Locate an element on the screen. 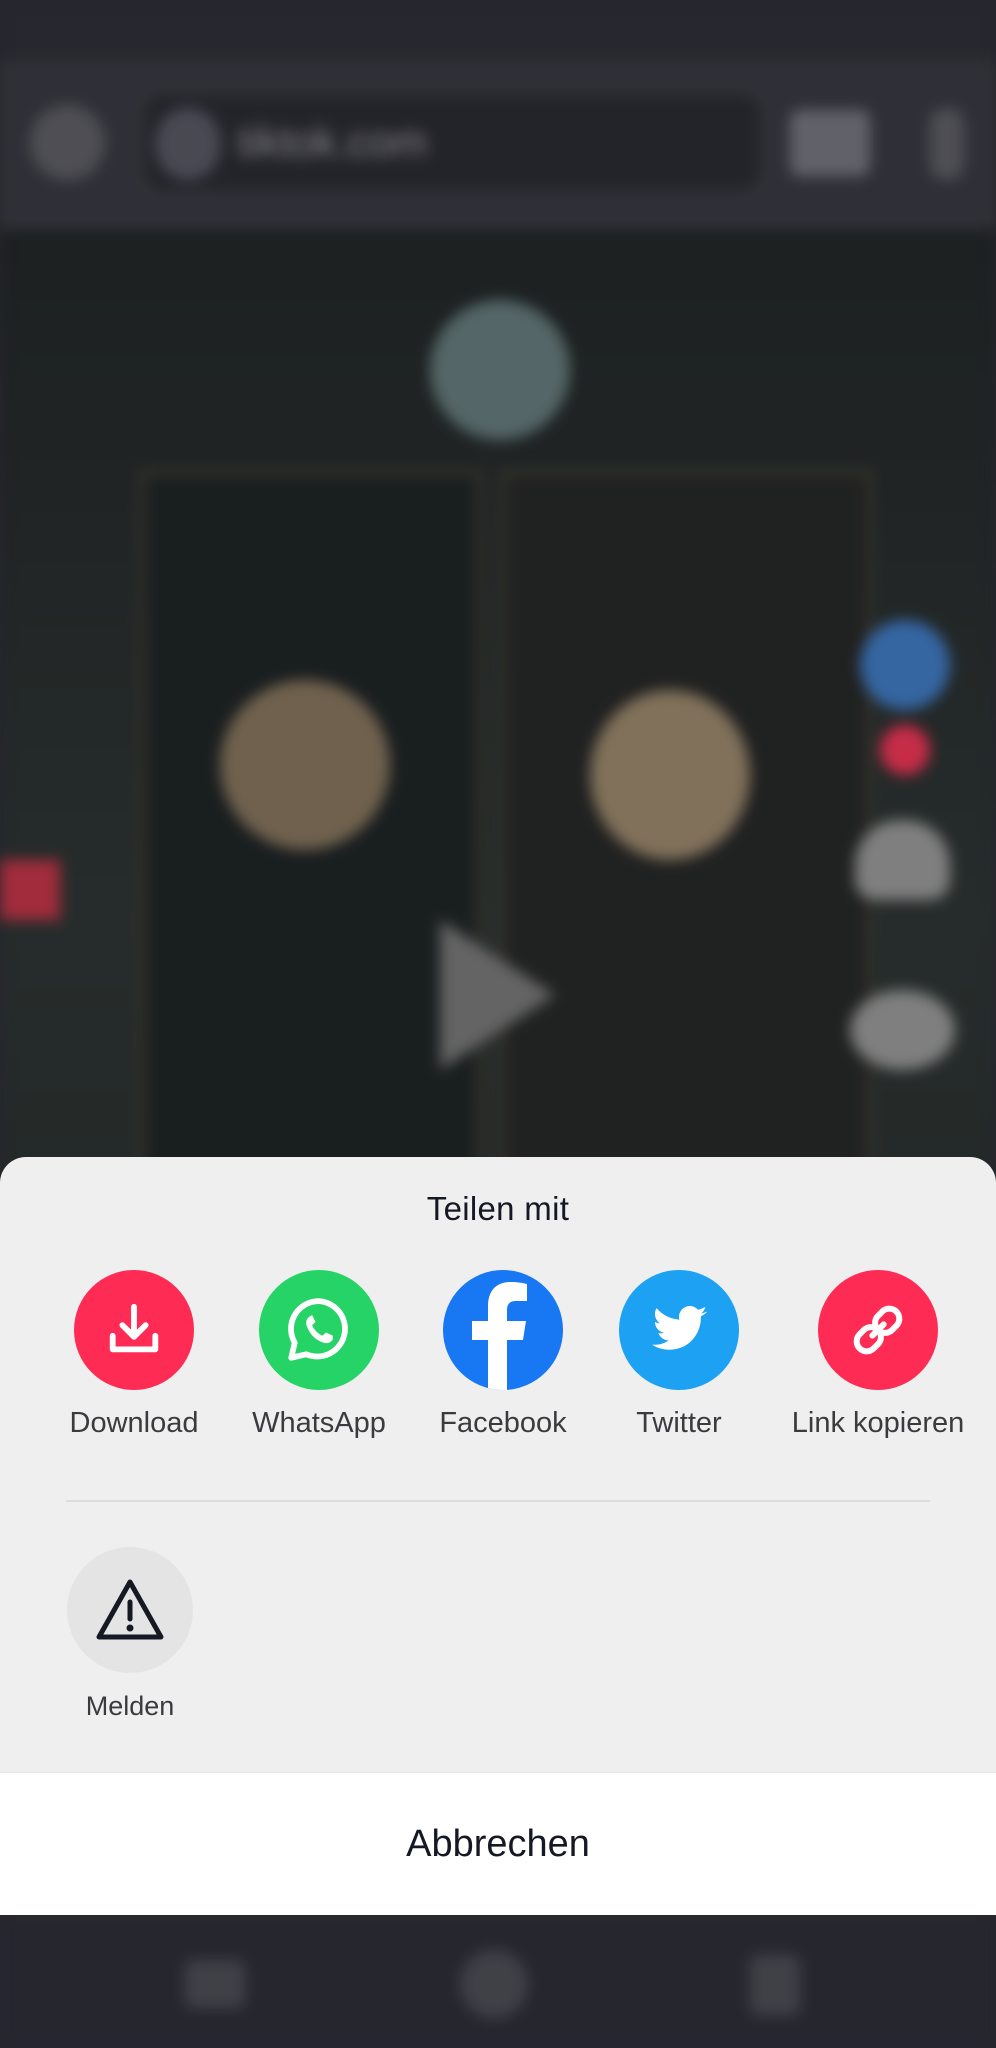 The image size is (996, 2048). facebook-icon is located at coordinates (503, 1330).